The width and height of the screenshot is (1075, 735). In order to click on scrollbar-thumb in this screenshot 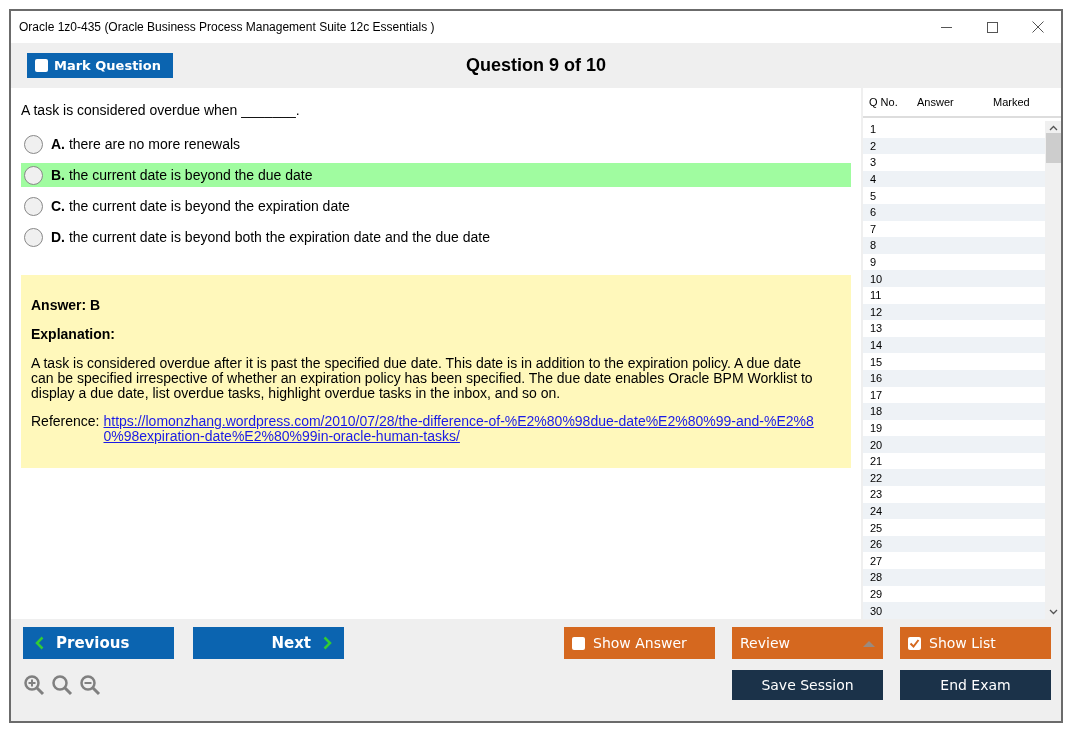, I will do `click(1053, 148)`.